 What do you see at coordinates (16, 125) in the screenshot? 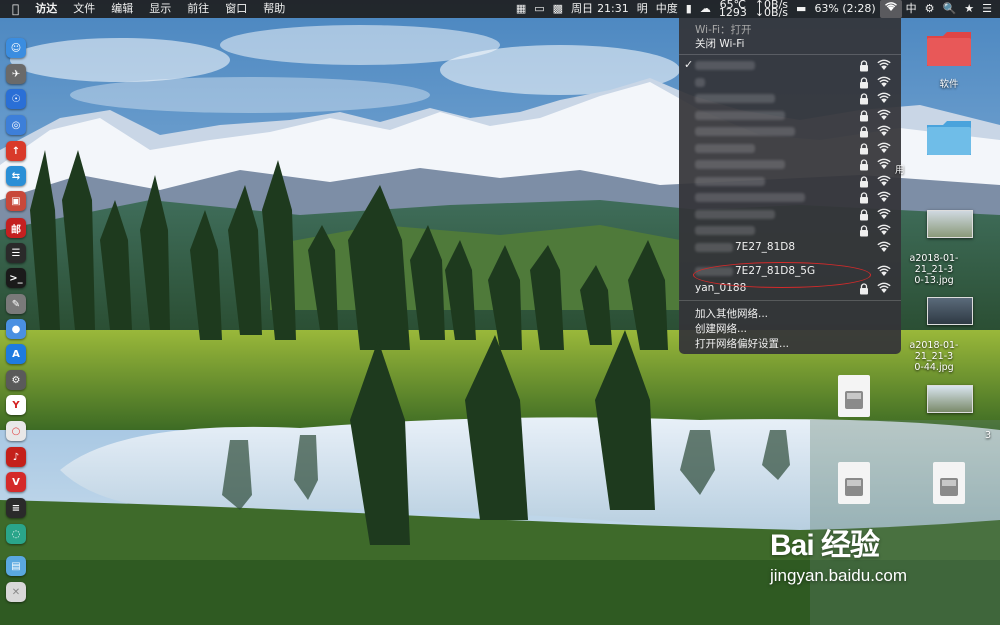
I see `preview-icon: ◎` at bounding box center [16, 125].